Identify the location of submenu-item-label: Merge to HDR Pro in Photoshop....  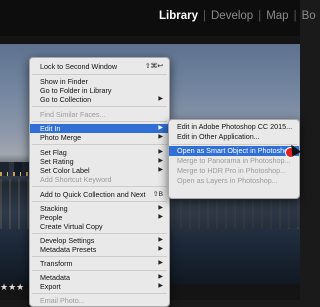
(232, 170).